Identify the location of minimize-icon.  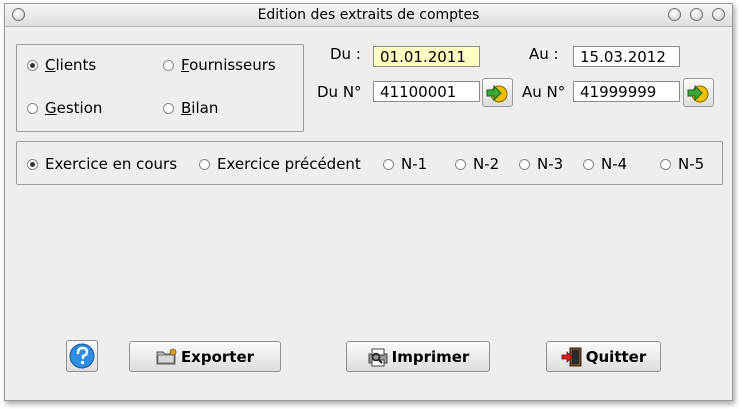
(674, 14).